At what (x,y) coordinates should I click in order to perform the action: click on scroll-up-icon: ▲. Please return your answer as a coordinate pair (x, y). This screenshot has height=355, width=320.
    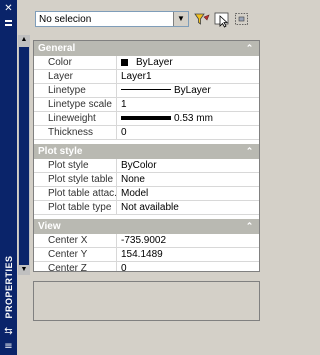
    Looking at the image, I should click on (24, 40).